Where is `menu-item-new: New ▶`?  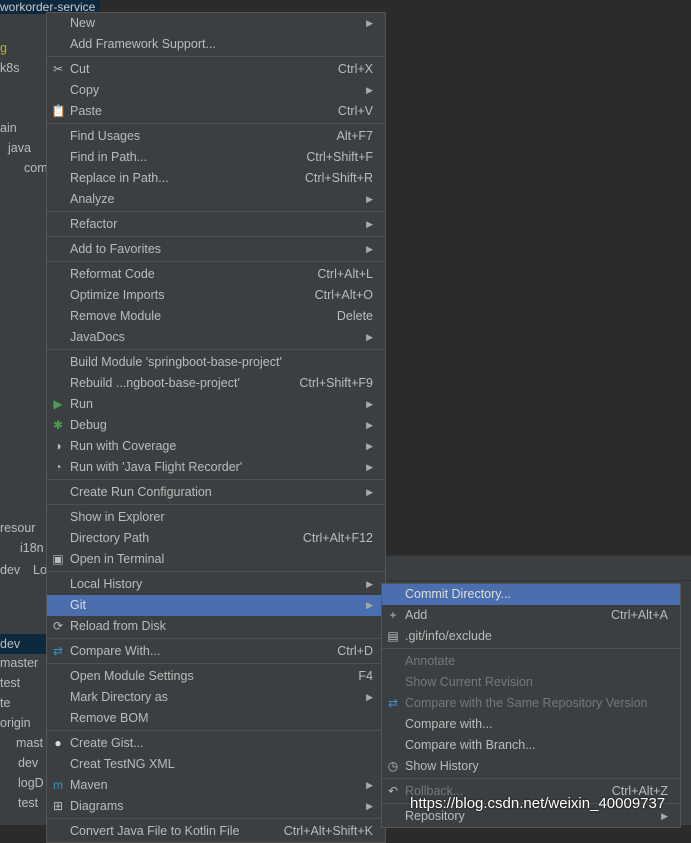 menu-item-new: New ▶ is located at coordinates (216, 23).